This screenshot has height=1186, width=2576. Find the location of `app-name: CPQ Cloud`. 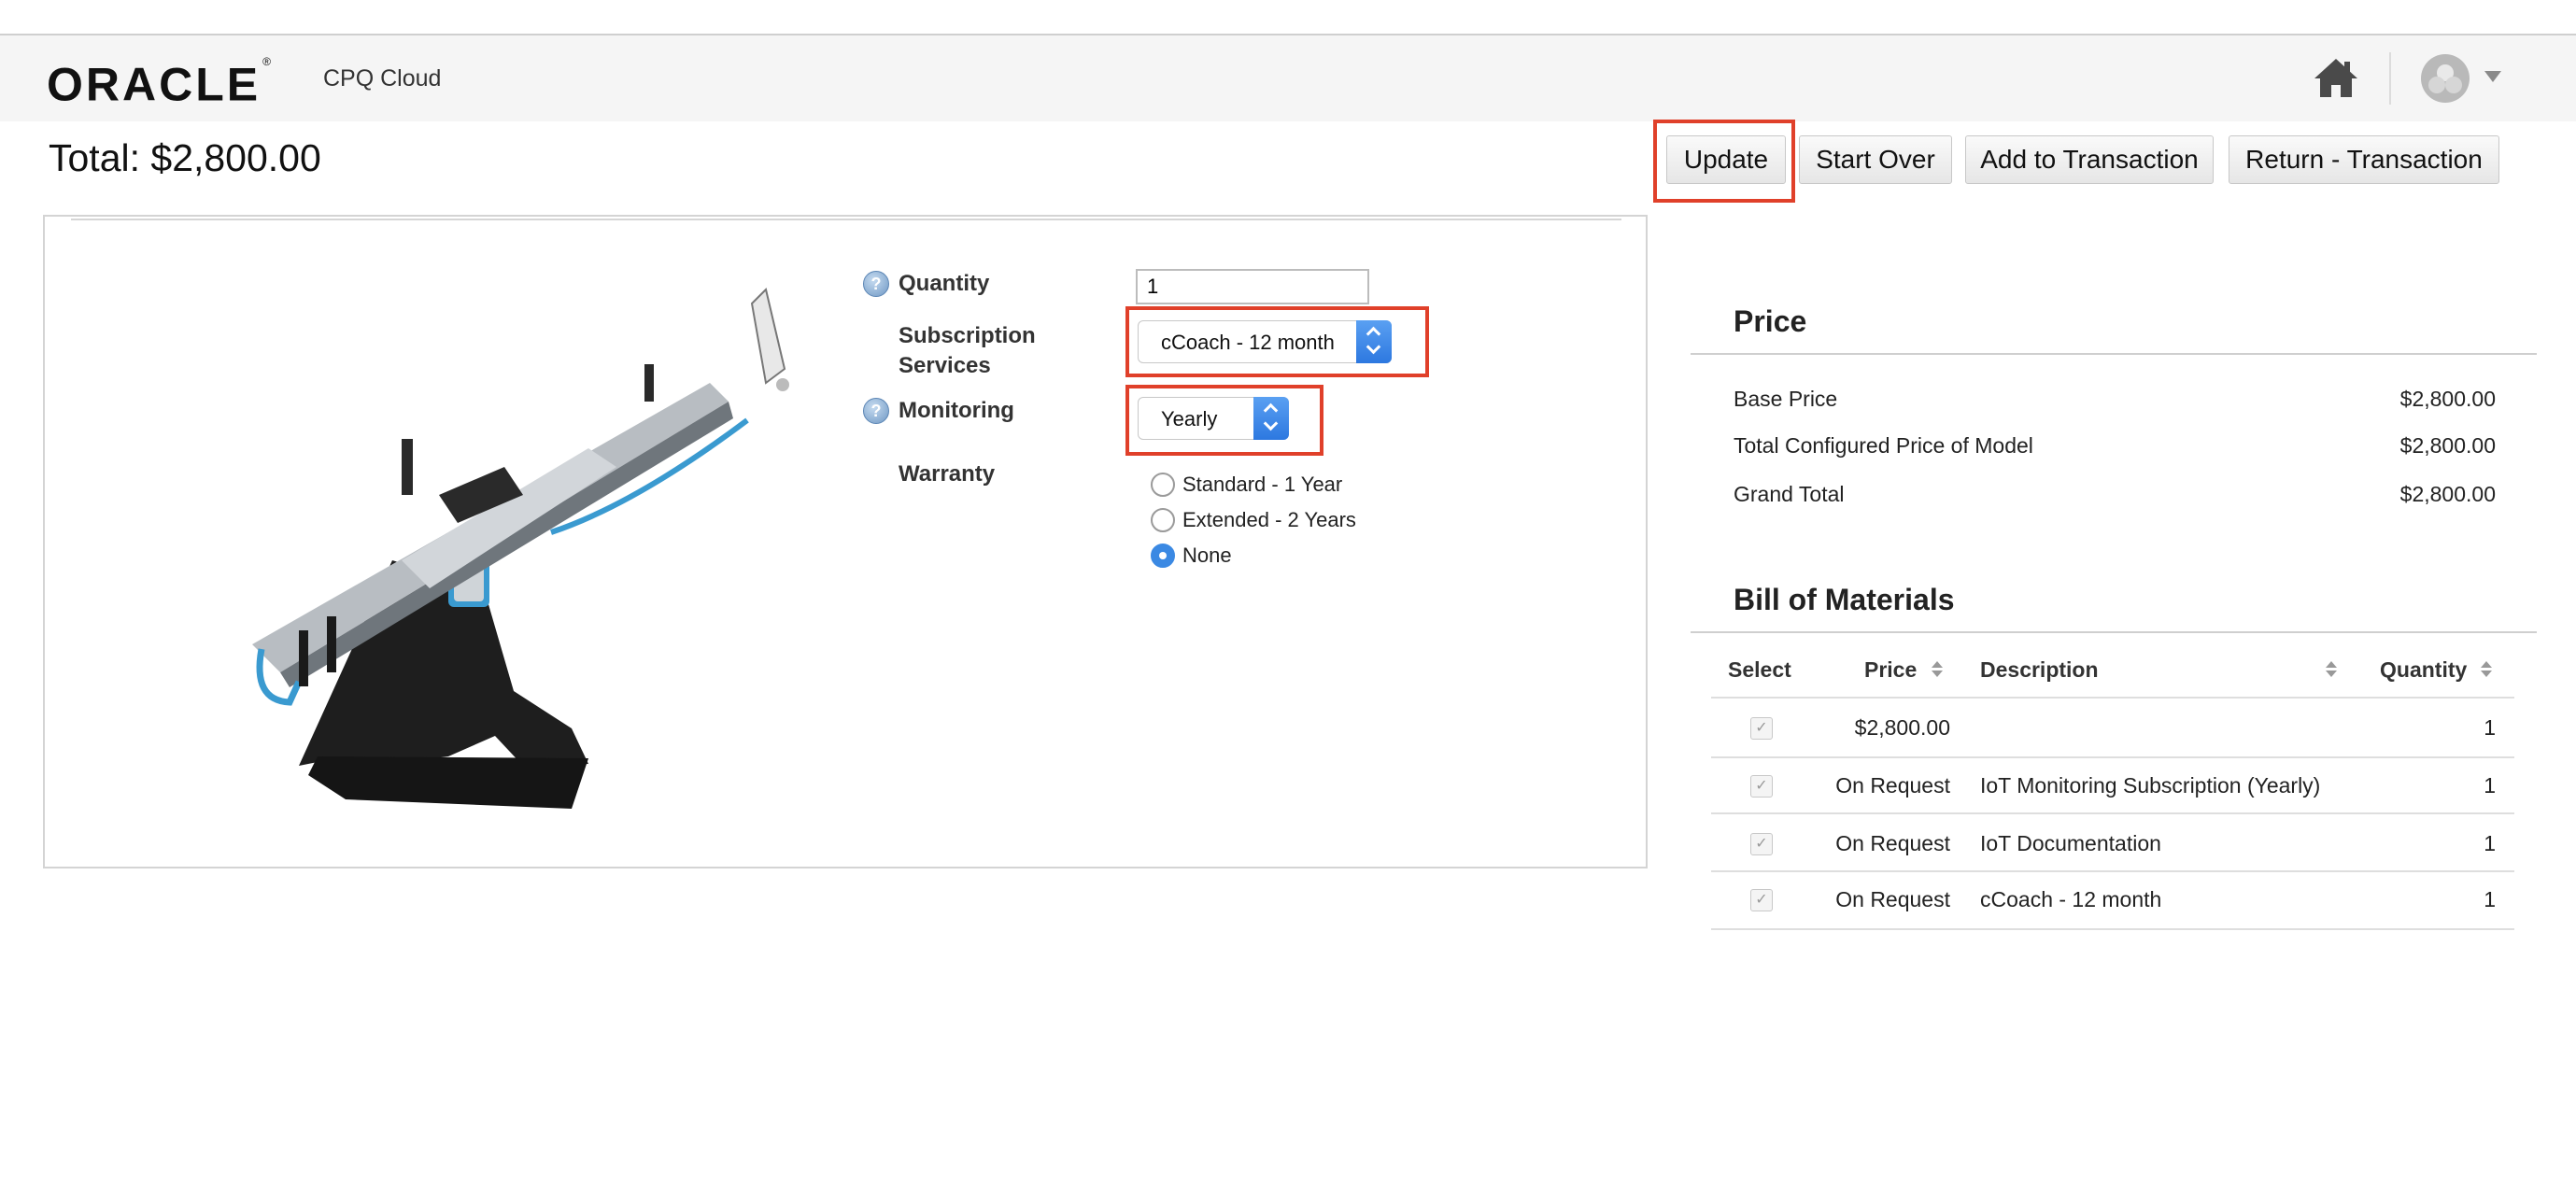

app-name: CPQ Cloud is located at coordinates (382, 78).